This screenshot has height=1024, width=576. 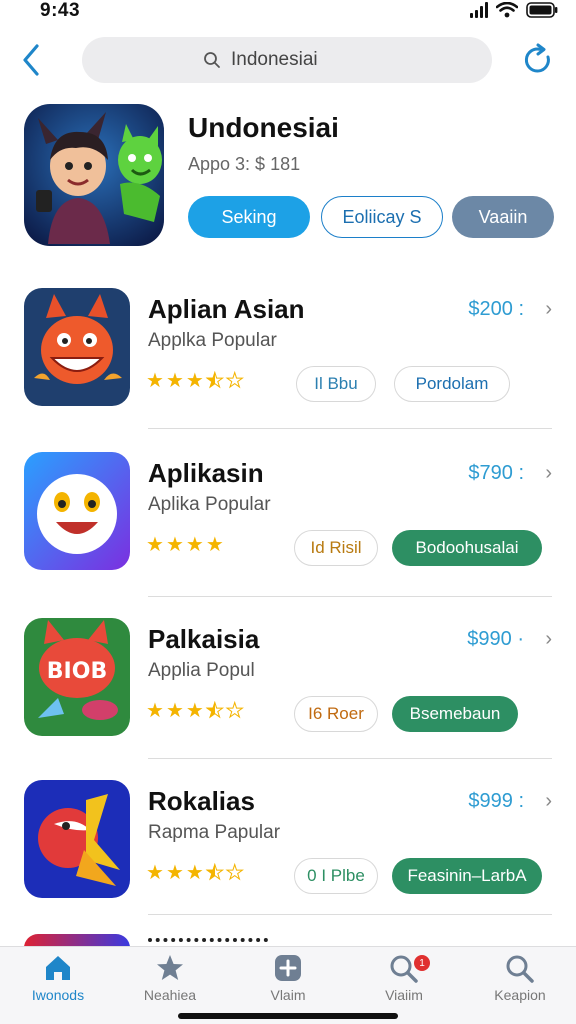 I want to click on tab-label: Vlaim, so click(x=288, y=995).